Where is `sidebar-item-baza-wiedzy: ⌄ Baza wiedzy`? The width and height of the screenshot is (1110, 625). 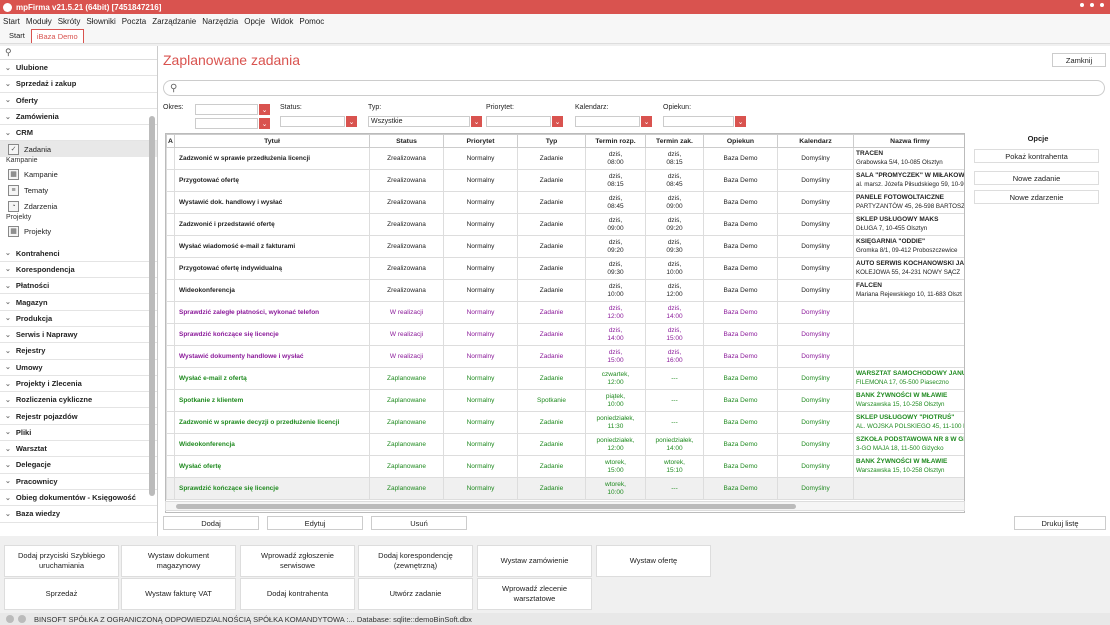
sidebar-item-baza-wiedzy: ⌄ Baza wiedzy is located at coordinates (78, 514).